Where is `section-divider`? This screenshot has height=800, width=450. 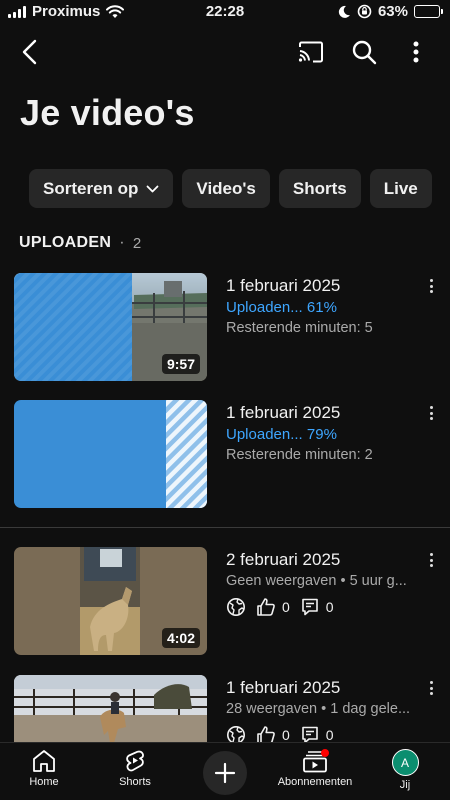
section-divider is located at coordinates (225, 527).